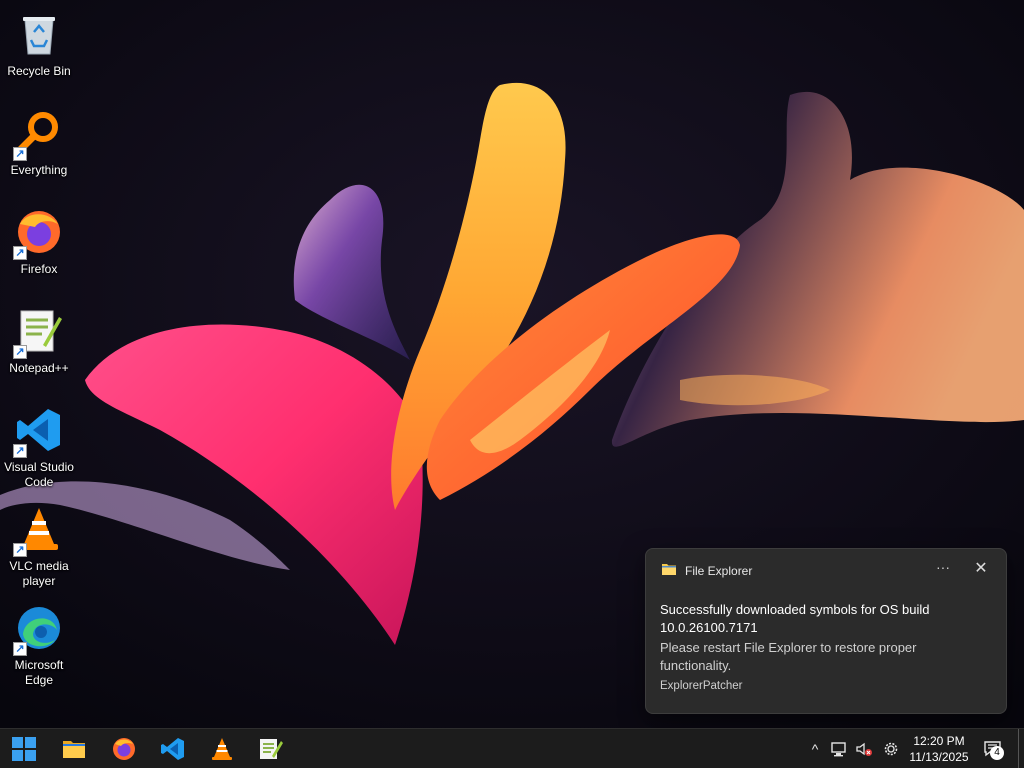  Describe the element at coordinates (939, 749) in the screenshot. I see `taskbar-clock: 12:20 PM 11/13/2025` at that location.